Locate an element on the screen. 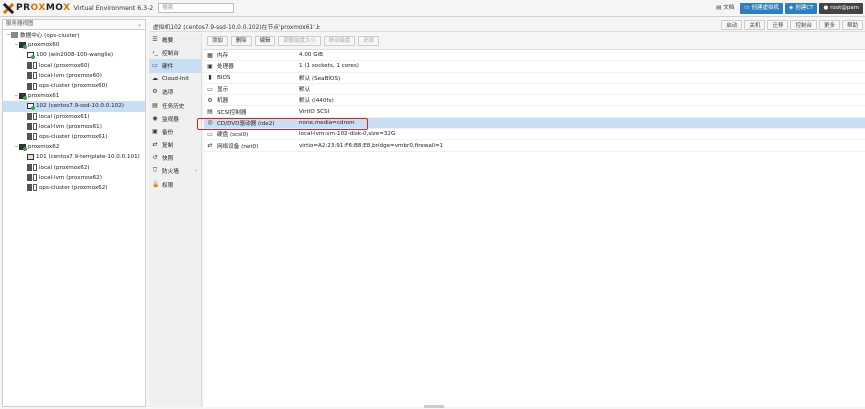 Image resolution: width=865 pixels, height=409 pixels. hardware-icon: ⇄ is located at coordinates (210, 146).